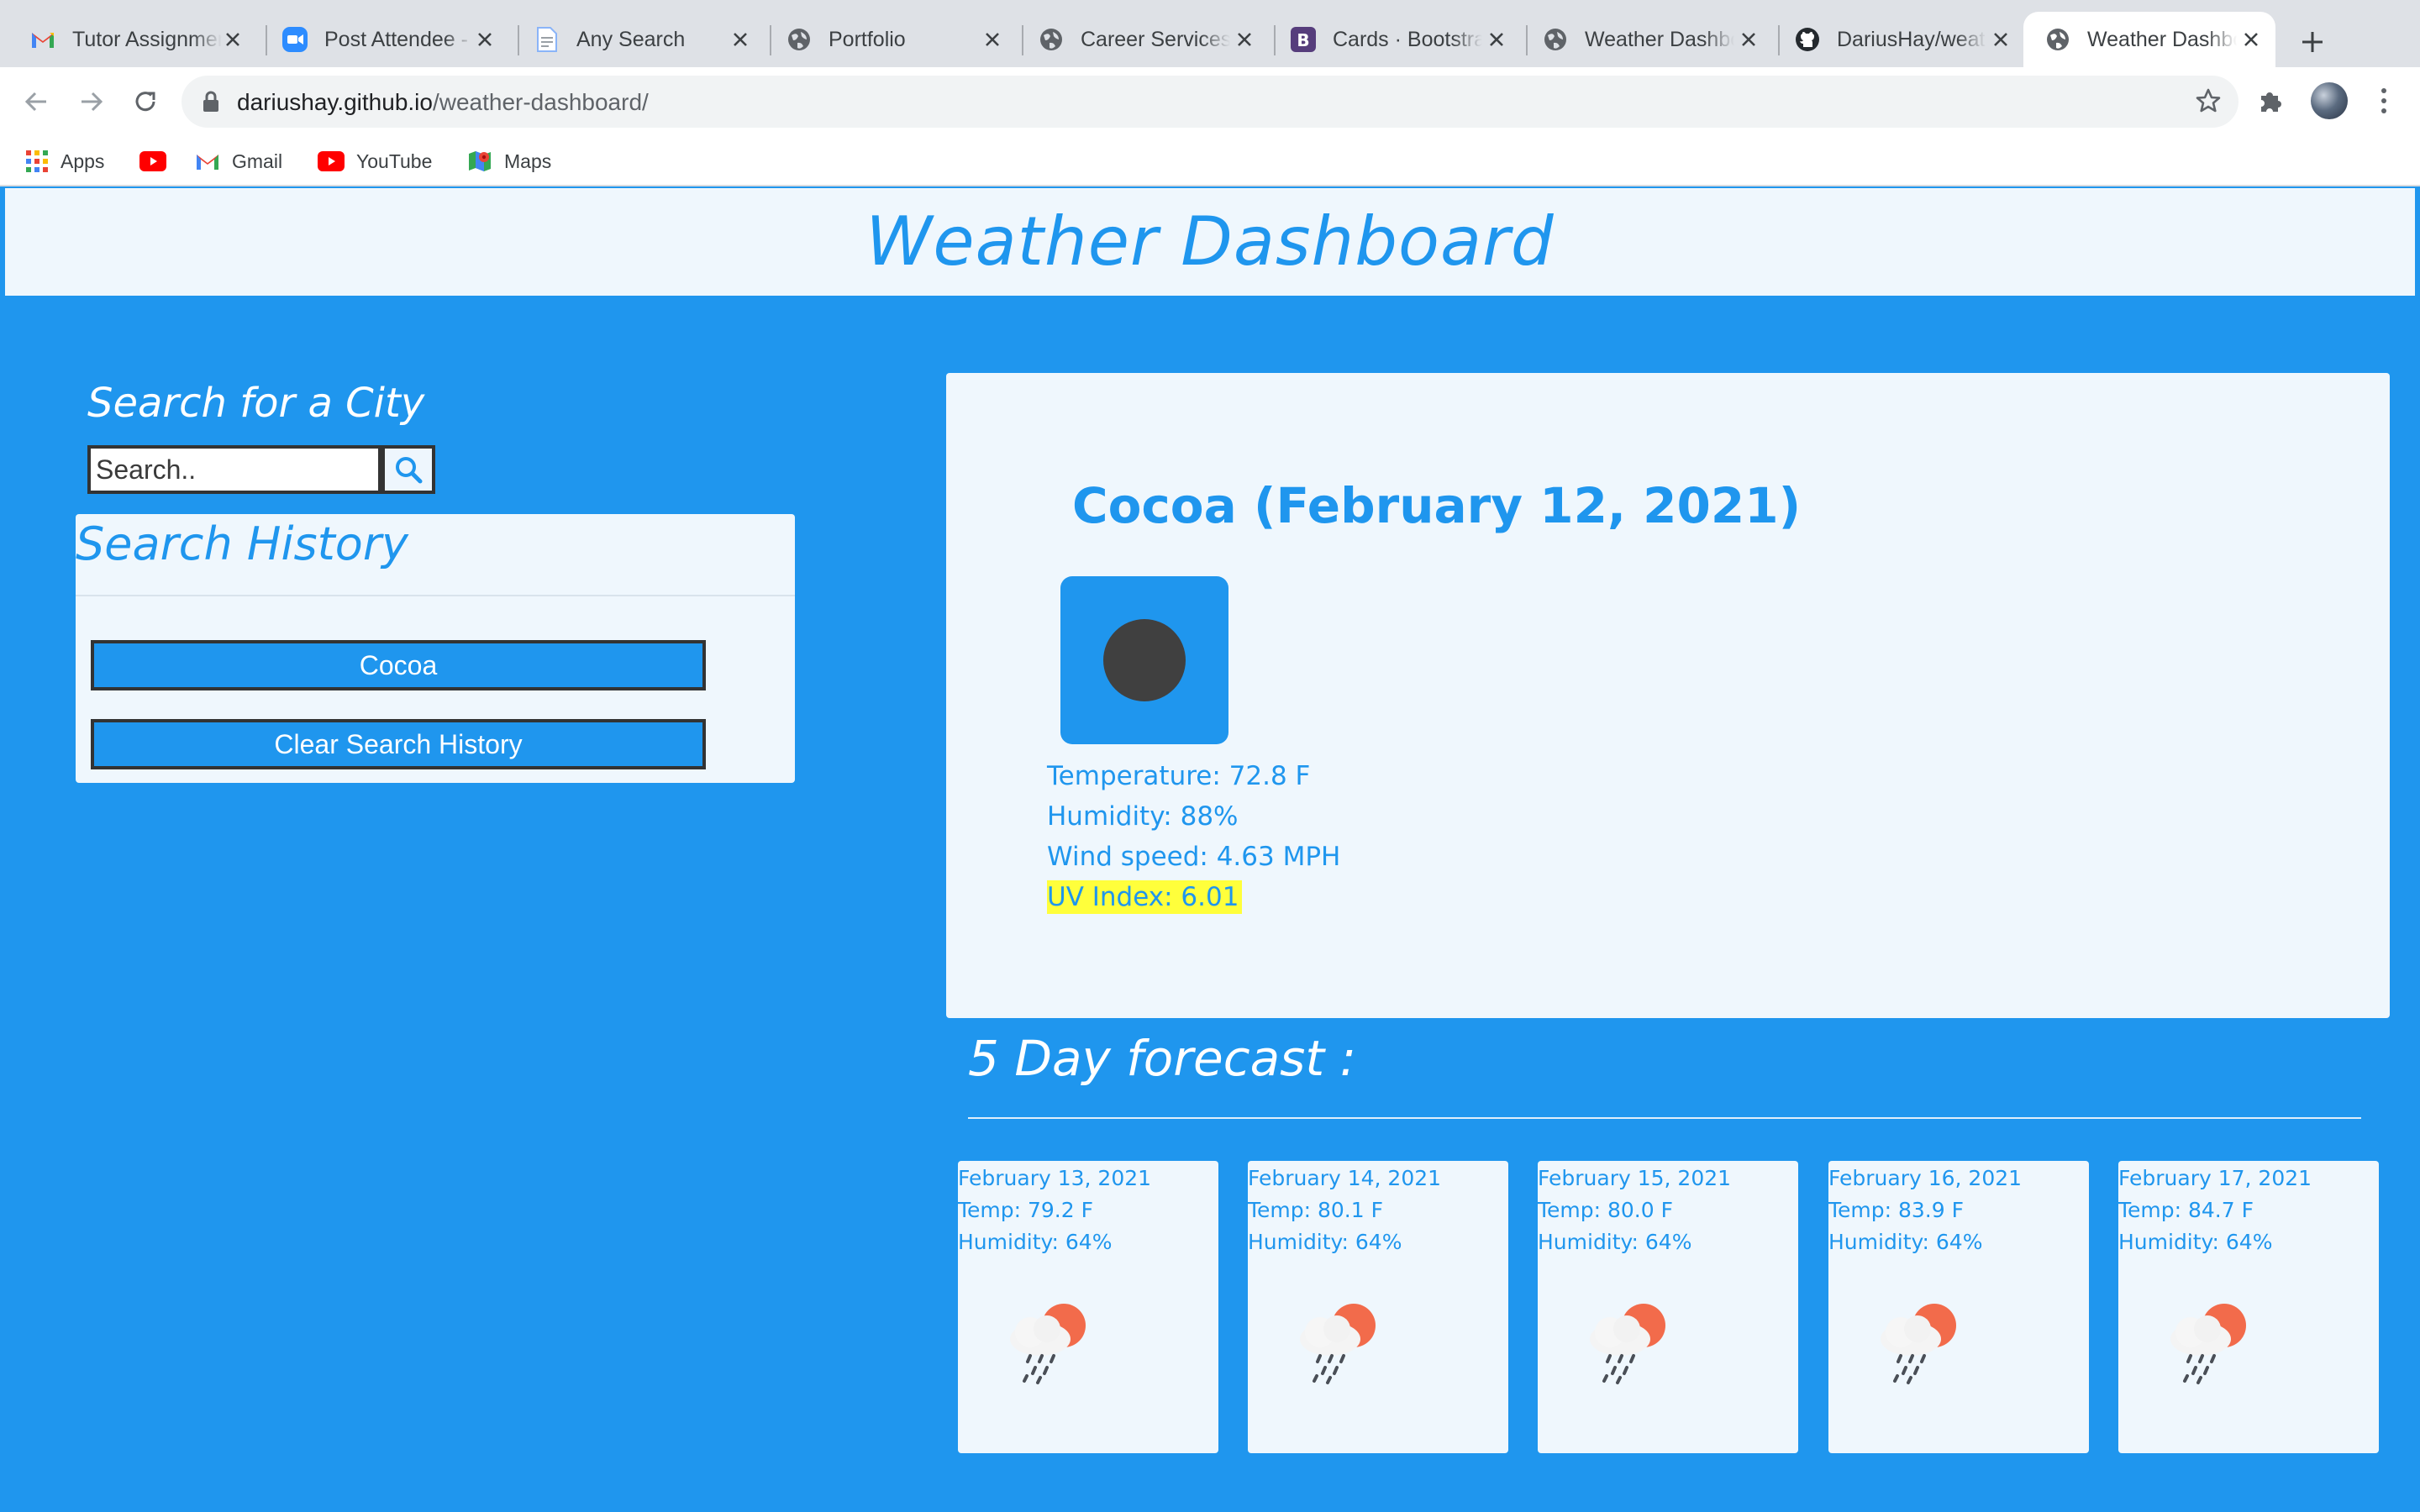 This screenshot has height=1512, width=2420. I want to click on forecast-date: February 13, 2021, so click(1055, 1178).